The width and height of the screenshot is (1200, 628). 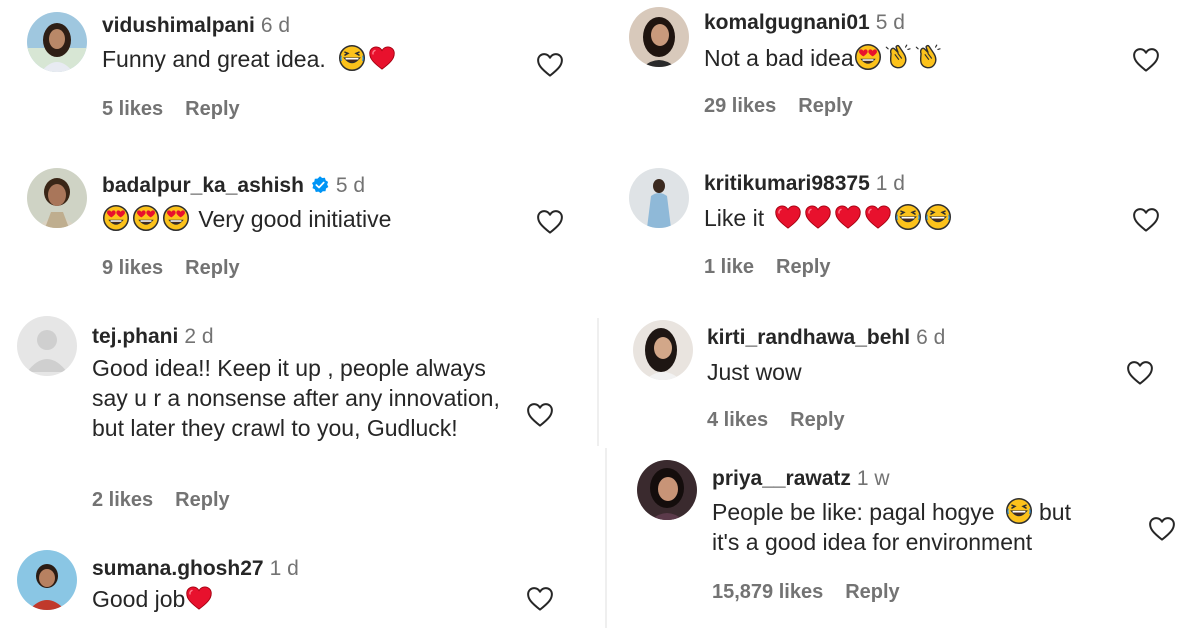 I want to click on comment-text: Like it, so click(x=829, y=218).